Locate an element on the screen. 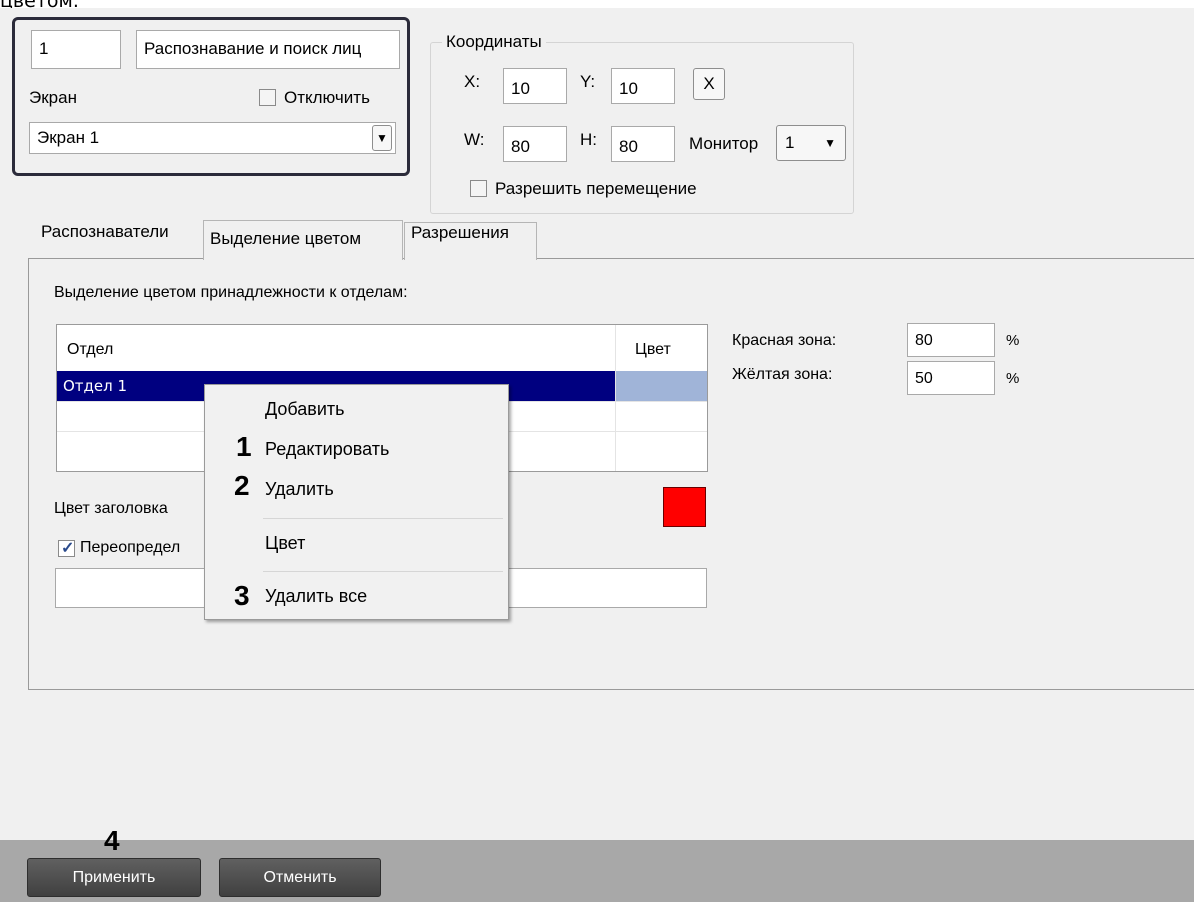  menu-item-edit: Редактировать is located at coordinates (327, 449).